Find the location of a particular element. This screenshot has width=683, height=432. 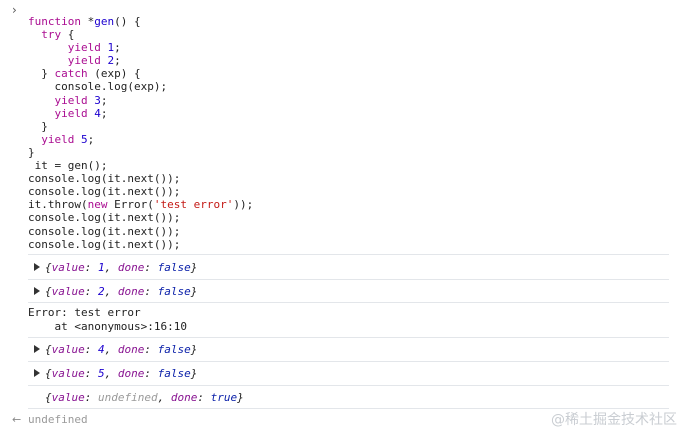

log-entry-1: {value: 1, done: false} is located at coordinates (112, 267).